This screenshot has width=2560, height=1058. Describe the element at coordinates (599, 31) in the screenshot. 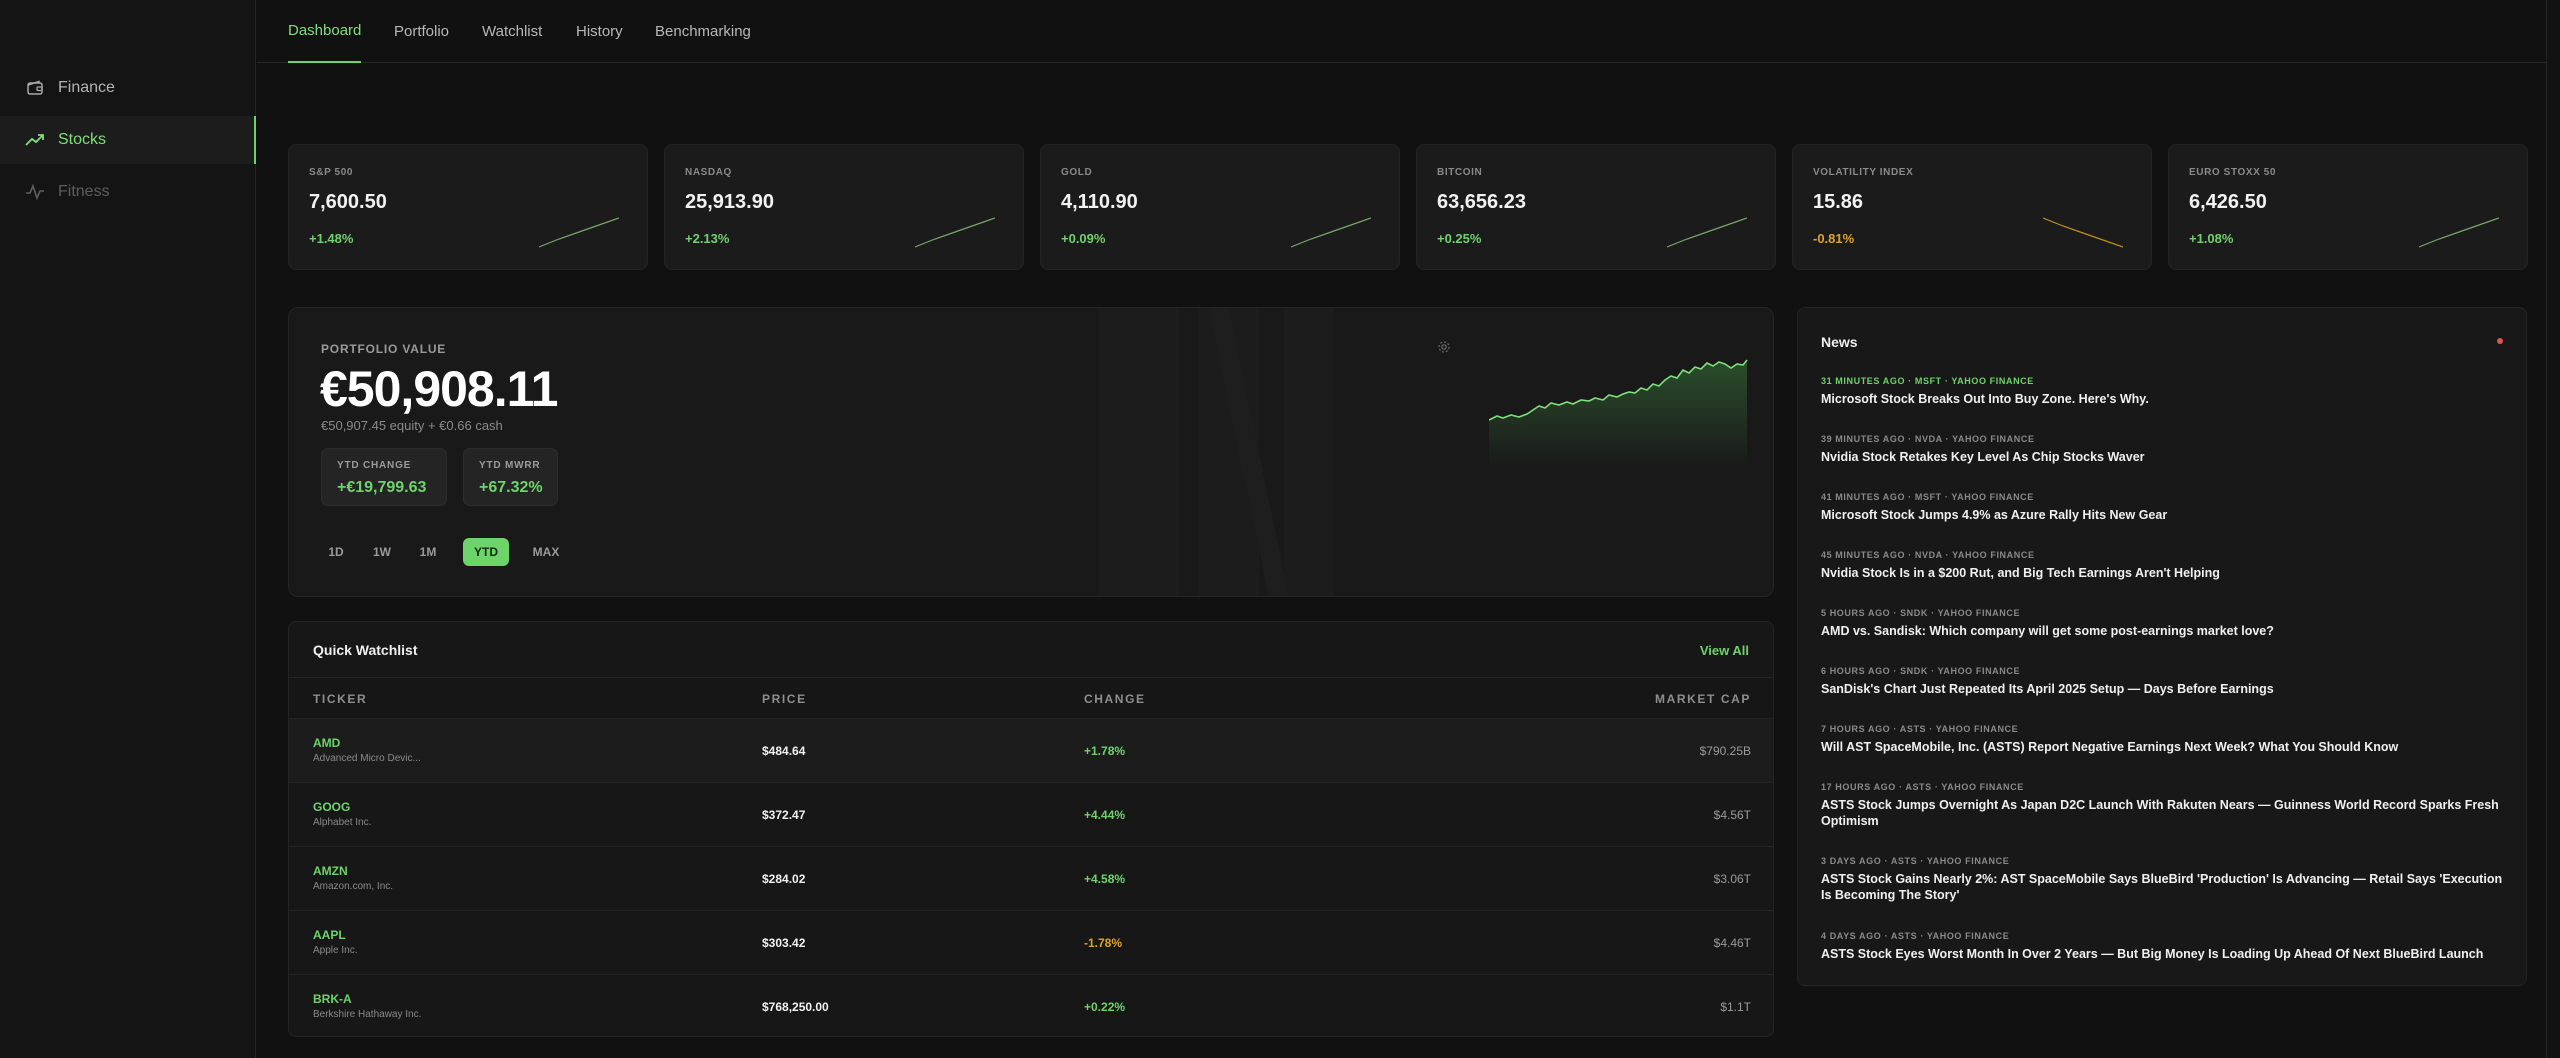

I see `tab-history: History` at that location.